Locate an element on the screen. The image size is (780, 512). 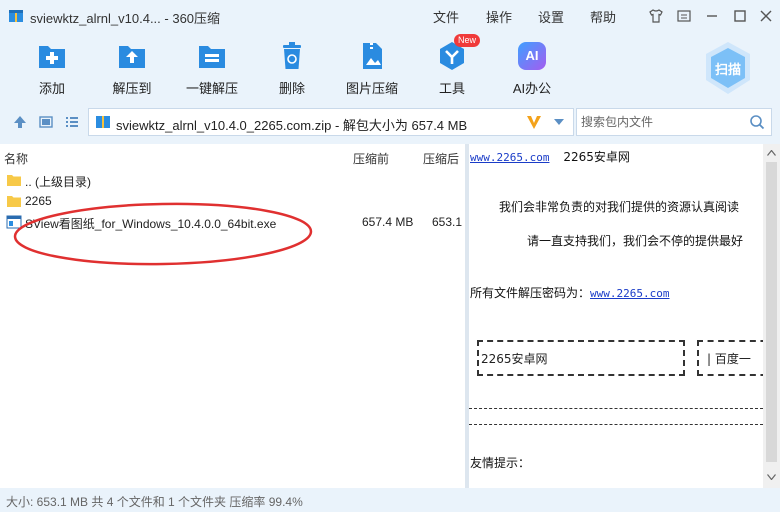
status-text: 大小: 653.1 MB 共 4 个文件和 1 个文件夹 压缩率 99.4% is located at coordinates (154, 502).